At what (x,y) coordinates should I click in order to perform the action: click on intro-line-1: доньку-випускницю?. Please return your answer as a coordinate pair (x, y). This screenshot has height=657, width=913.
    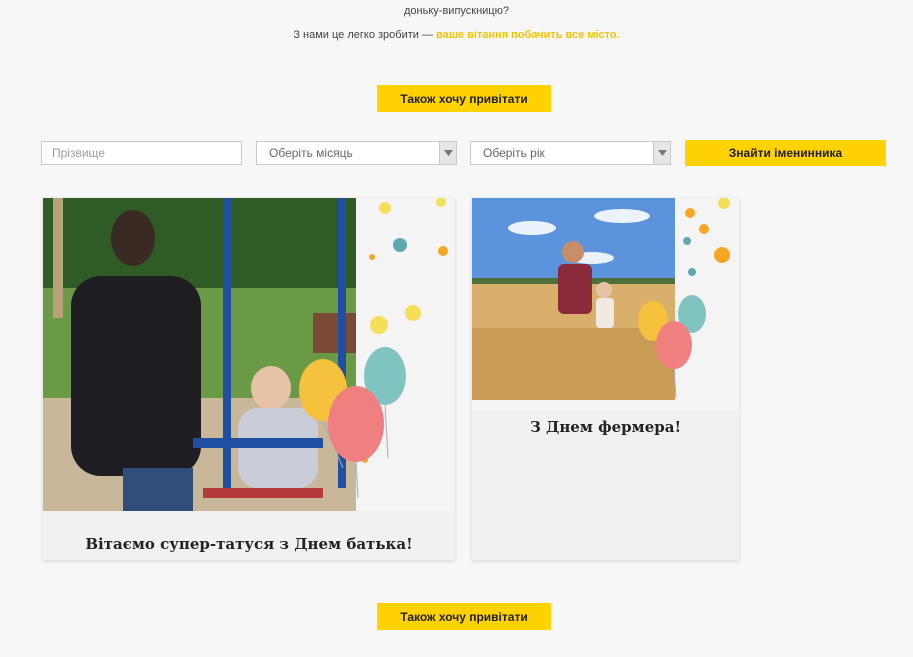
    Looking at the image, I should click on (456, 11).